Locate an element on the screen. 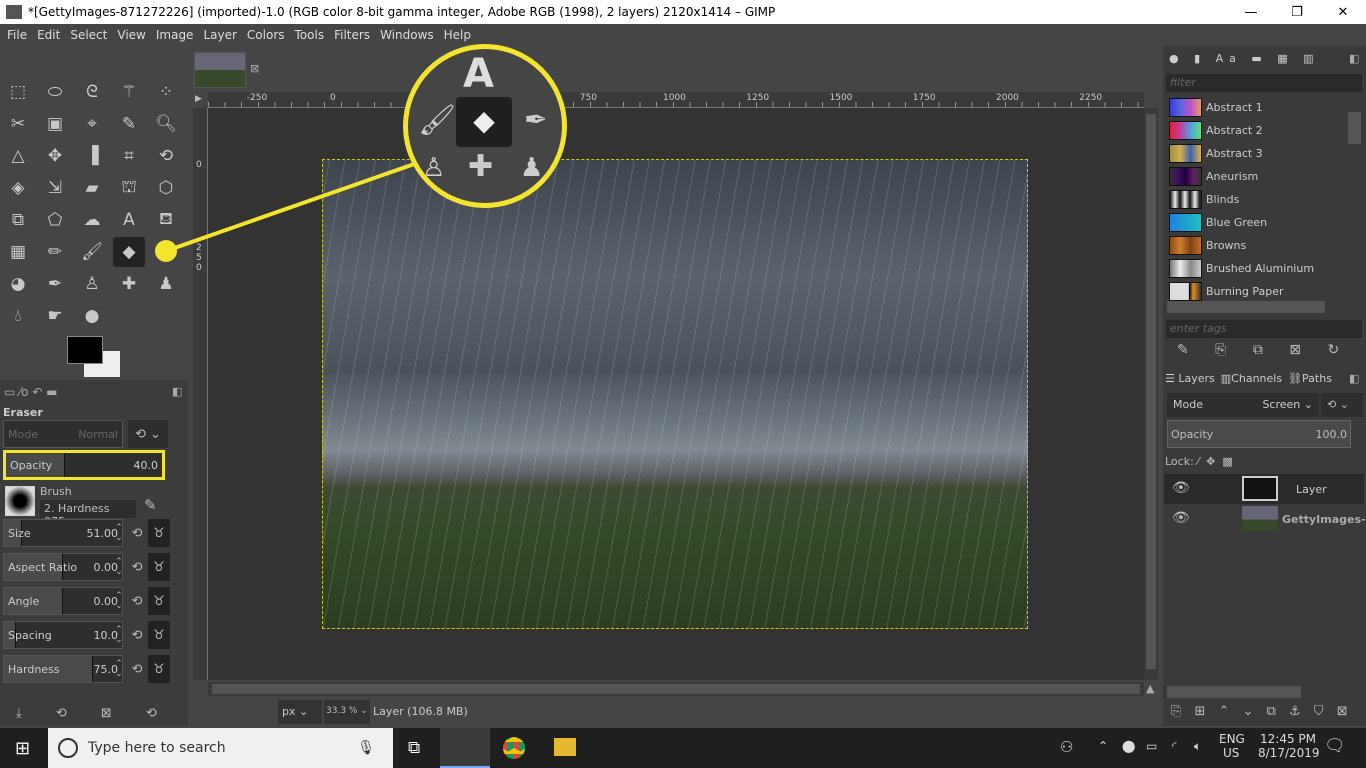 Image resolution: width=1366 pixels, height=768 pixels. paintbrush-icon: 🖌︎ is located at coordinates (437, 120).